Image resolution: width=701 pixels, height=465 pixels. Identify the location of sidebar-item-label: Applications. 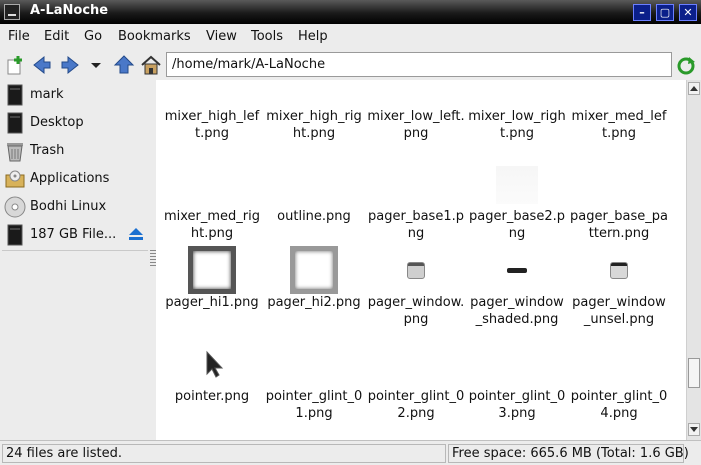
(70, 178).